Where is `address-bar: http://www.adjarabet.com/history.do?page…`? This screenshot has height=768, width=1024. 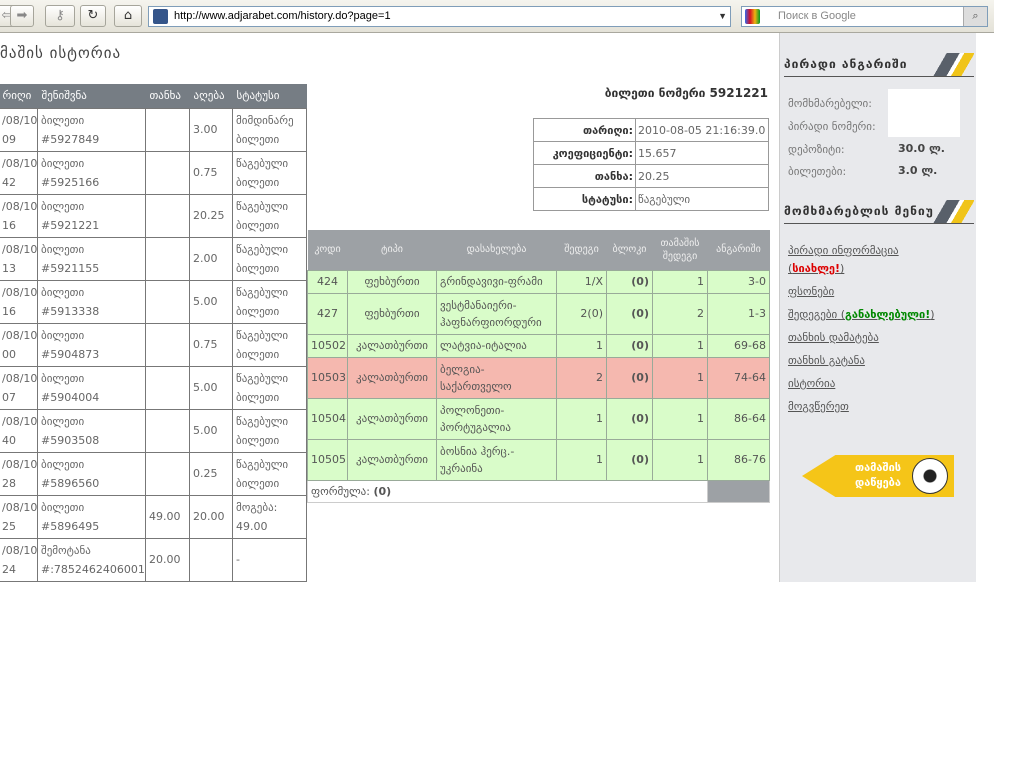
address-bar: http://www.adjarabet.com/history.do?page… is located at coordinates (439, 16).